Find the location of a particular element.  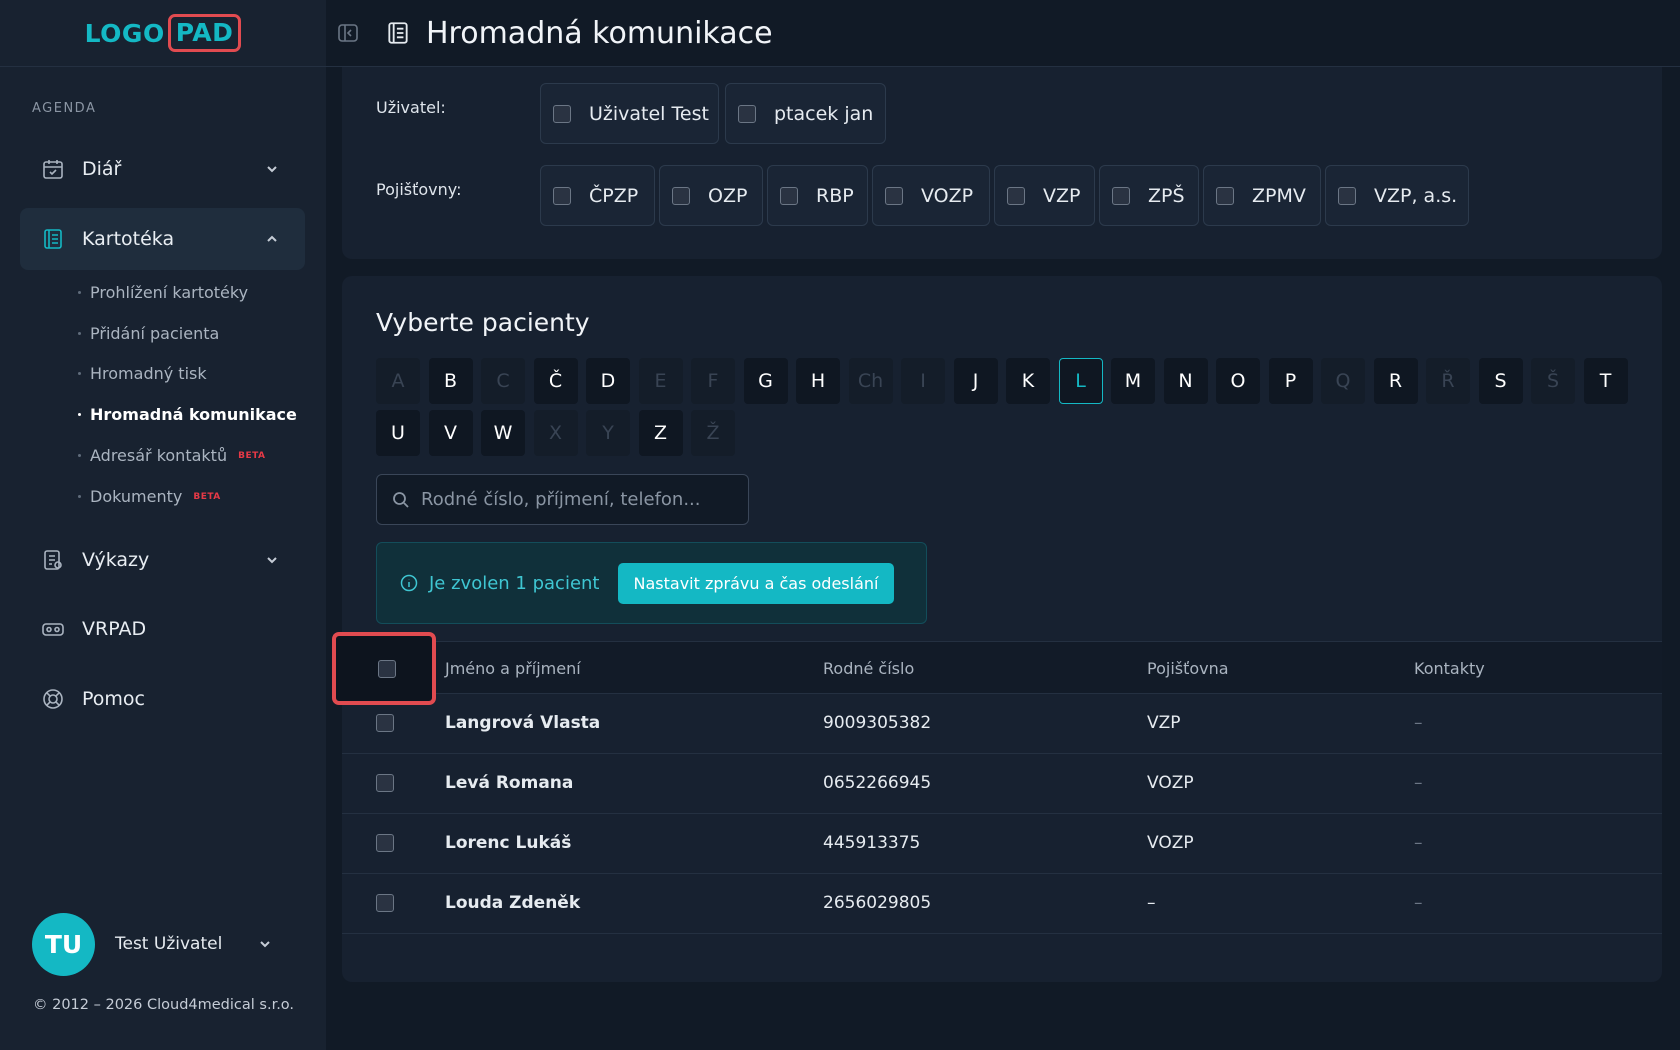

search-icon is located at coordinates (401, 500).